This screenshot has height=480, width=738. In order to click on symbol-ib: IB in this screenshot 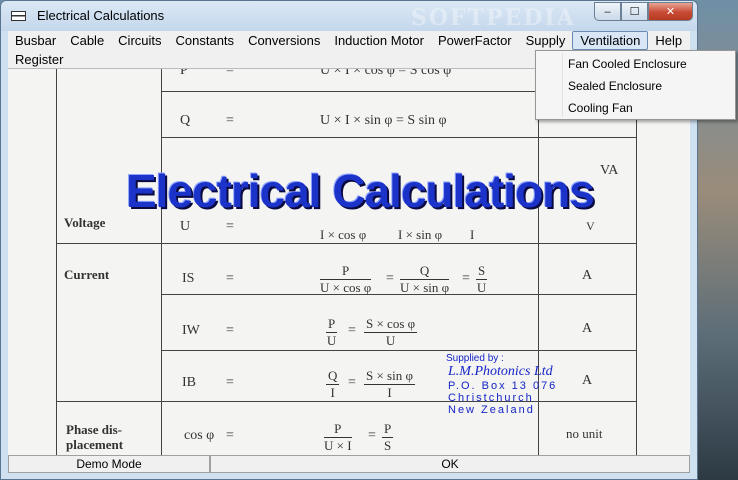, I will do `click(189, 382)`.